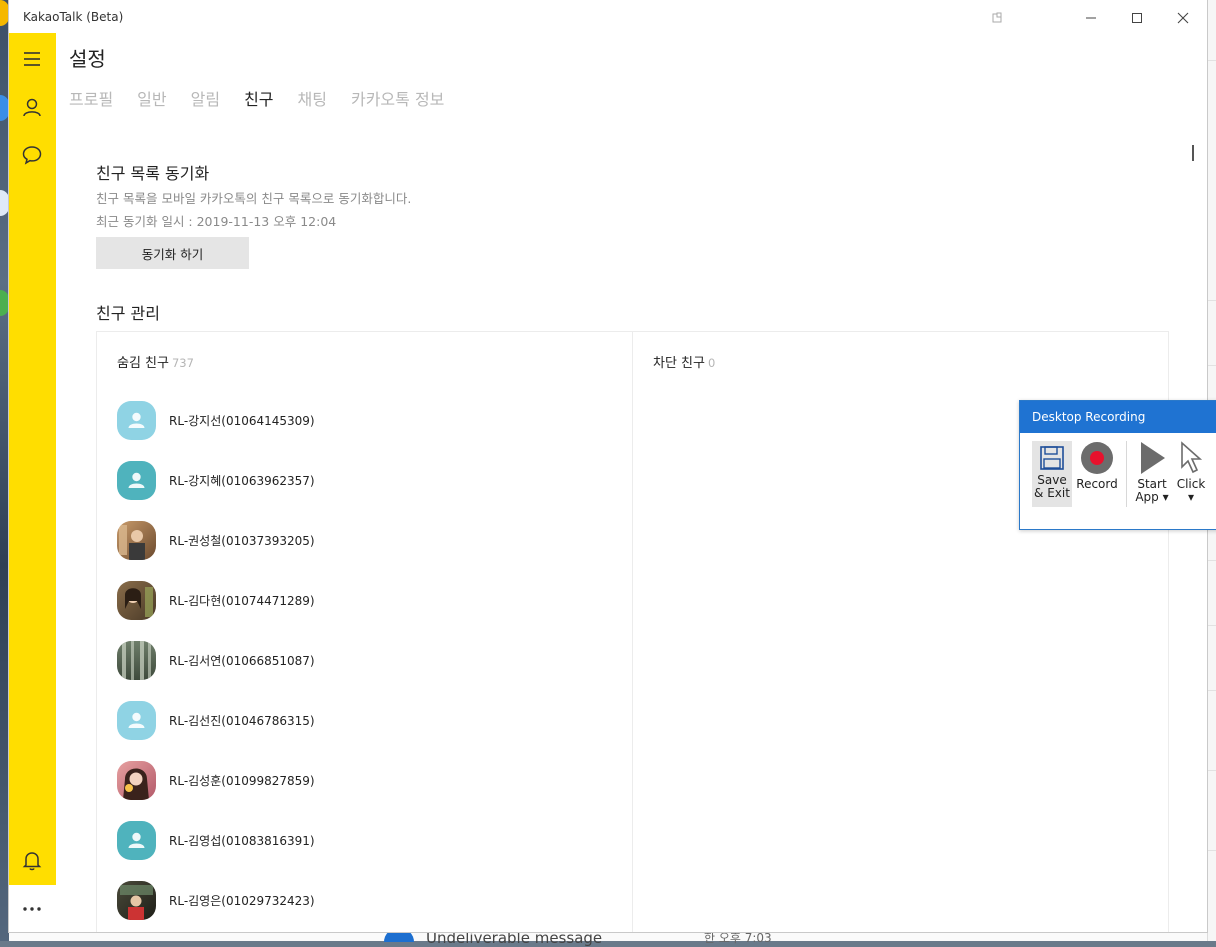  Describe the element at coordinates (153, 173) in the screenshot. I see `sync-section-title: 친구 목록 동기화` at that location.